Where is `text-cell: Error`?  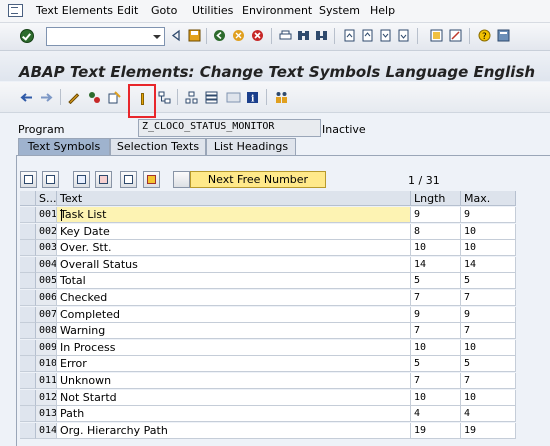
text-cell: Error is located at coordinates (234, 364).